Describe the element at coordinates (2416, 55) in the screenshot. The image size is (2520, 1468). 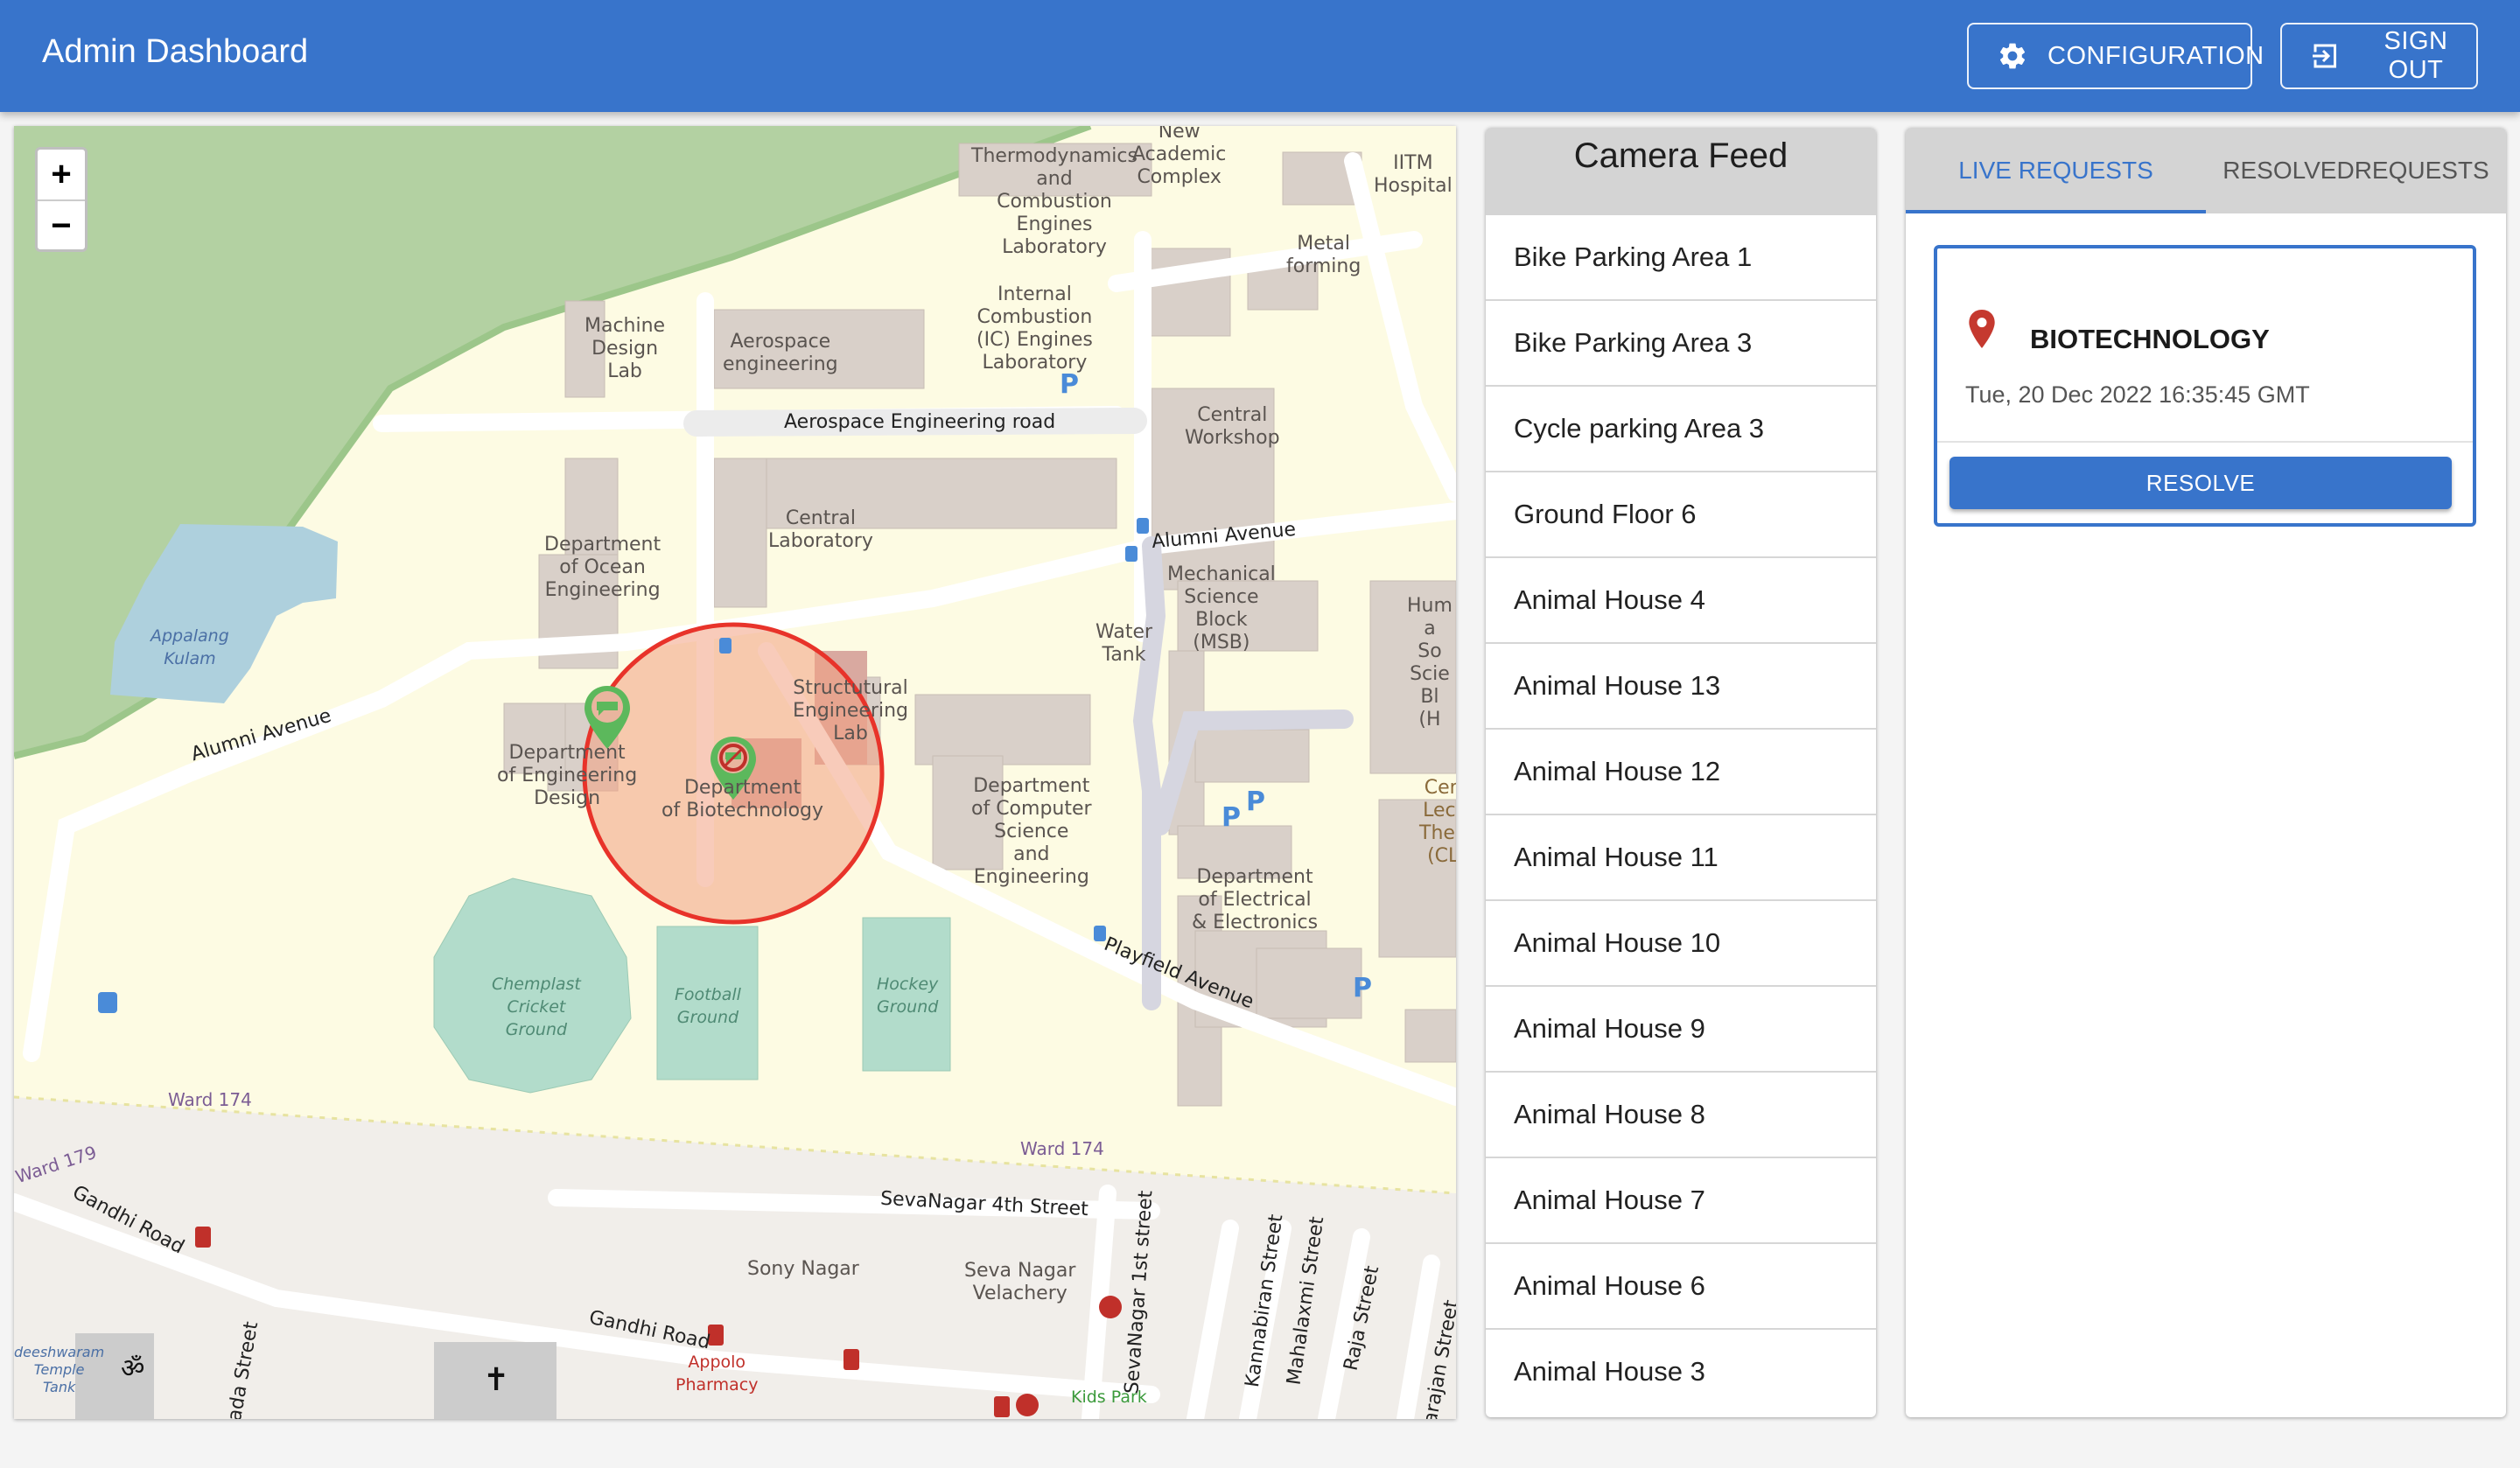
I see `sign-out-label: SIGN OUT` at that location.